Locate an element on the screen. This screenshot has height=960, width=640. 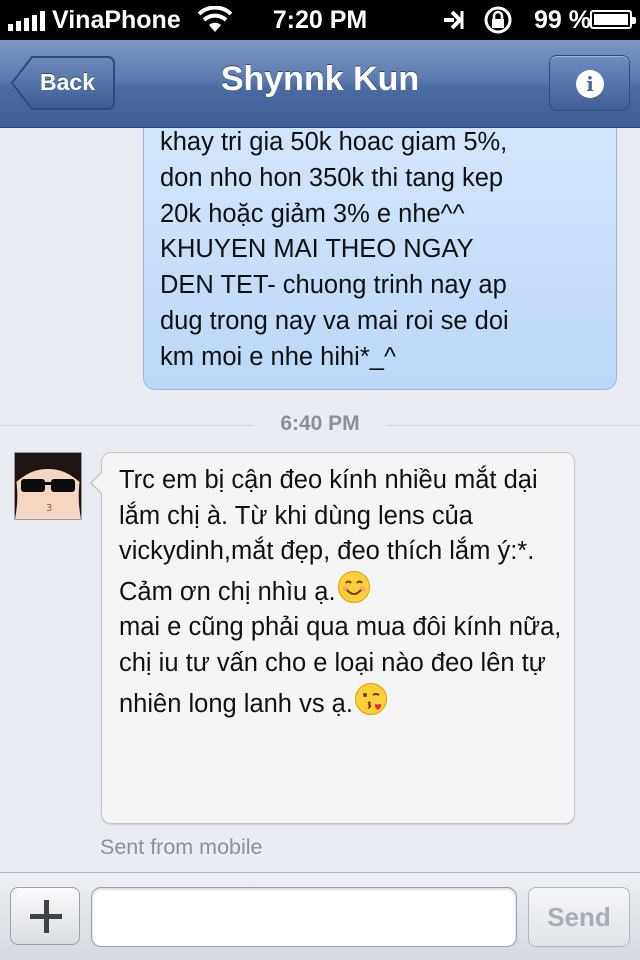
call-forward-icon is located at coordinates (454, 20).